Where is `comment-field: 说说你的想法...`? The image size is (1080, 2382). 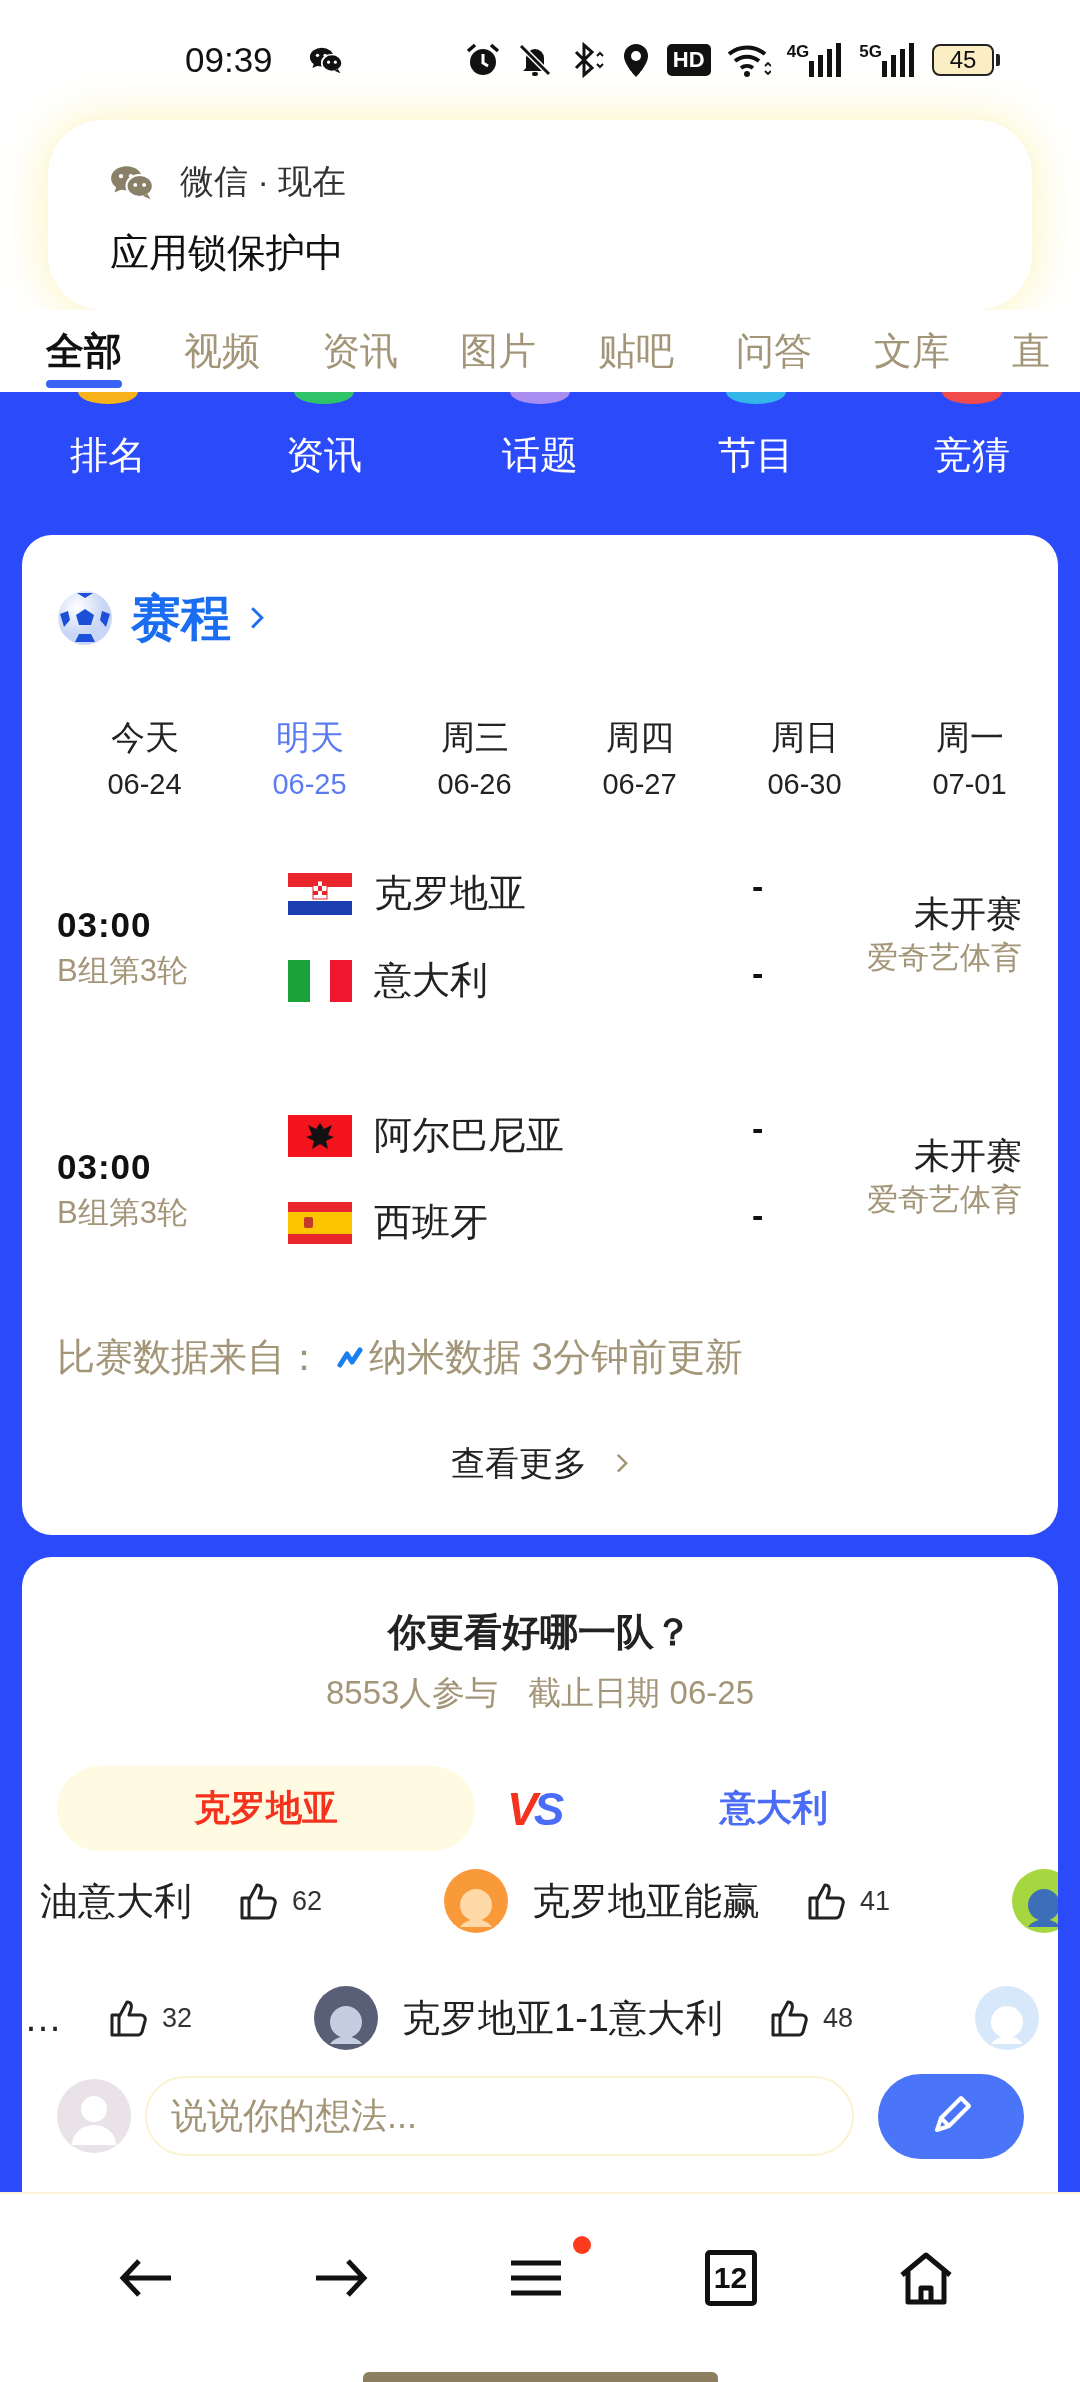 comment-field: 说说你的想法... is located at coordinates (499, 2116).